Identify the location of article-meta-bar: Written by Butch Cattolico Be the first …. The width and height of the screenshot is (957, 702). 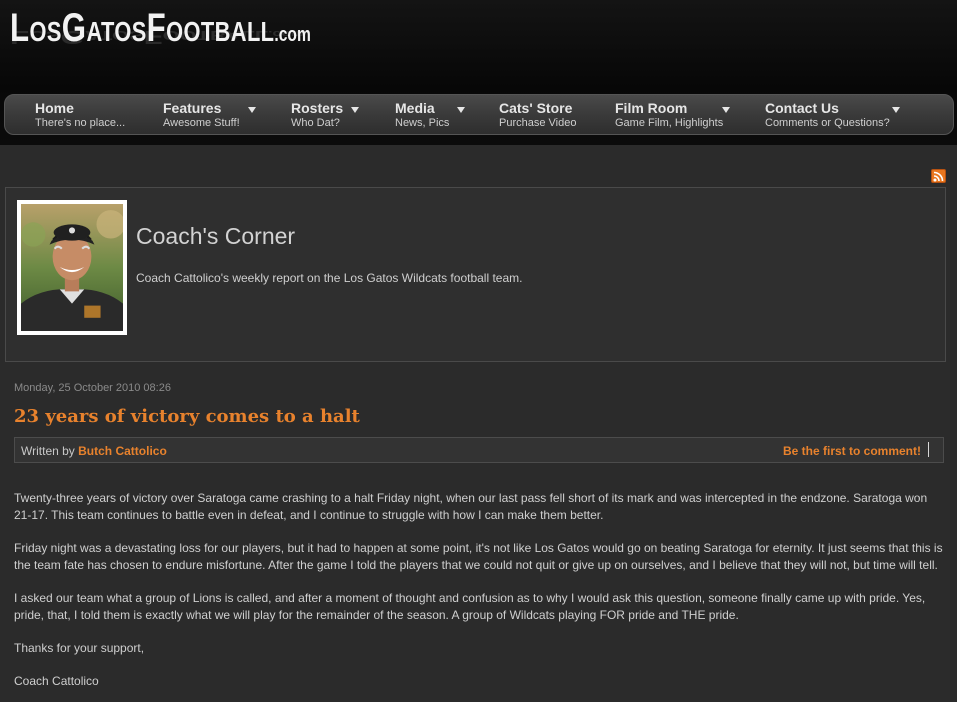
(479, 450).